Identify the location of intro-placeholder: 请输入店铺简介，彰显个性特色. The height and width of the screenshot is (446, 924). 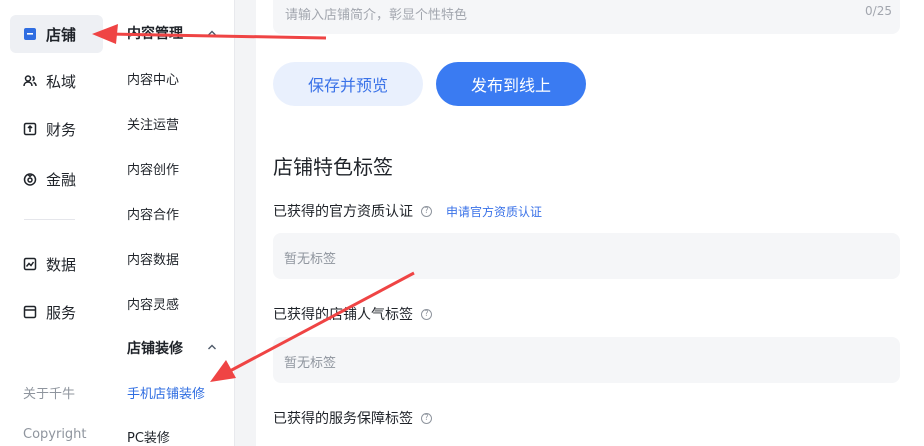
(376, 15).